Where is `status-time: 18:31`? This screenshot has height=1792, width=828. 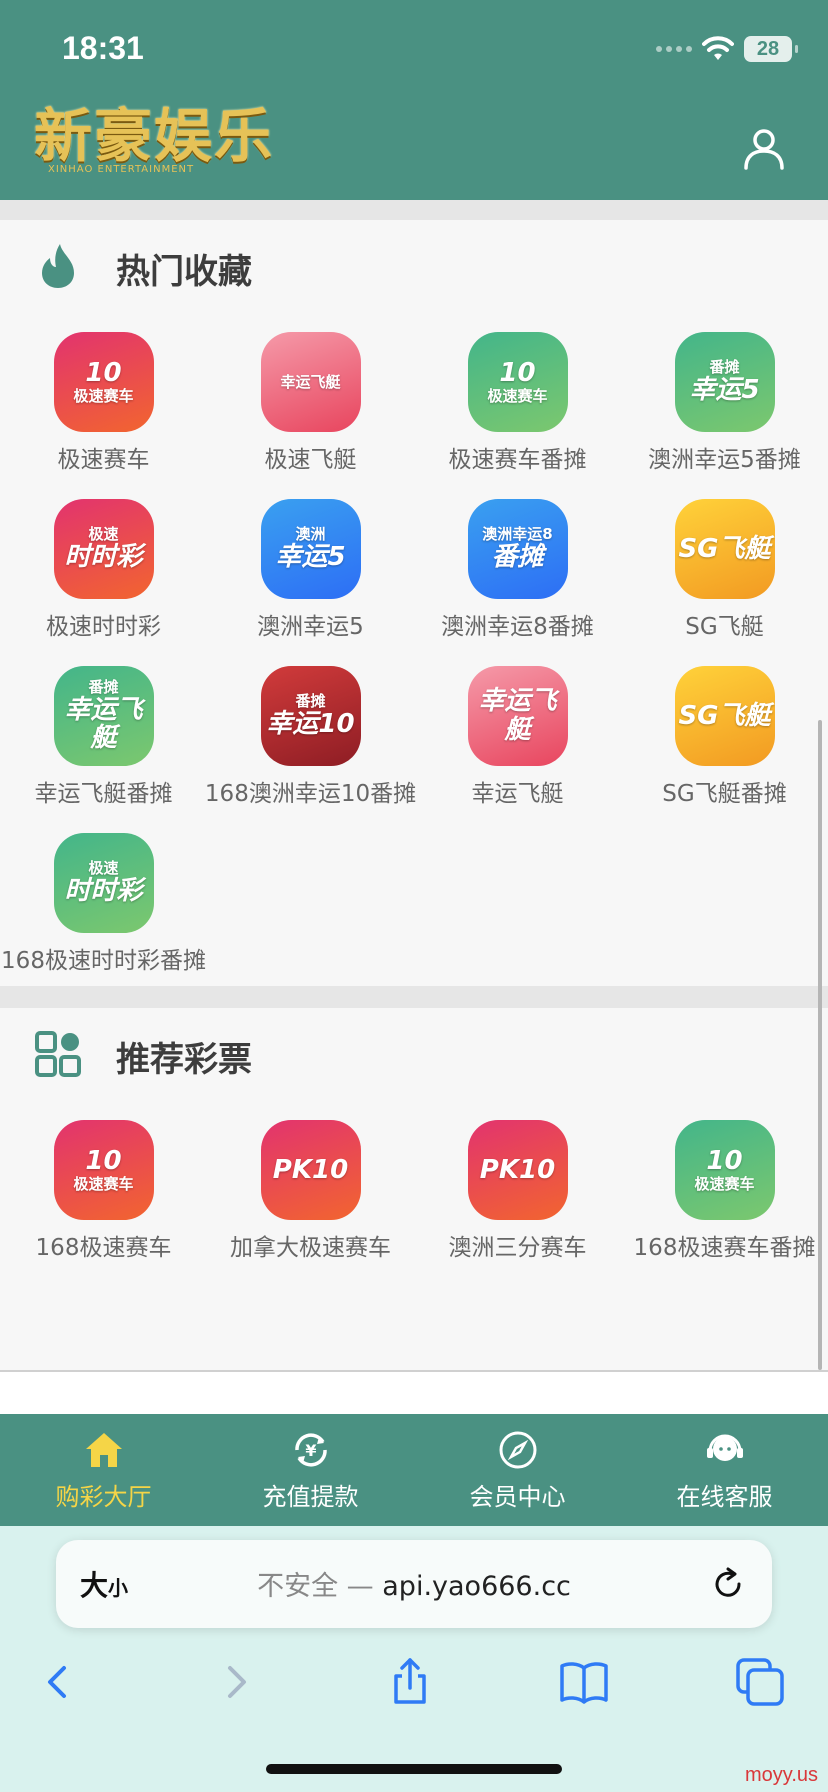
status-time: 18:31 is located at coordinates (103, 48).